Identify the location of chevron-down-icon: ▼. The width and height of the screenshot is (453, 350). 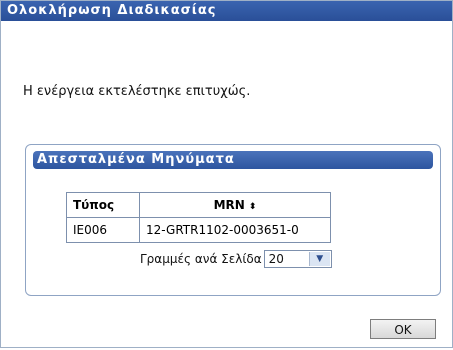
(319, 259).